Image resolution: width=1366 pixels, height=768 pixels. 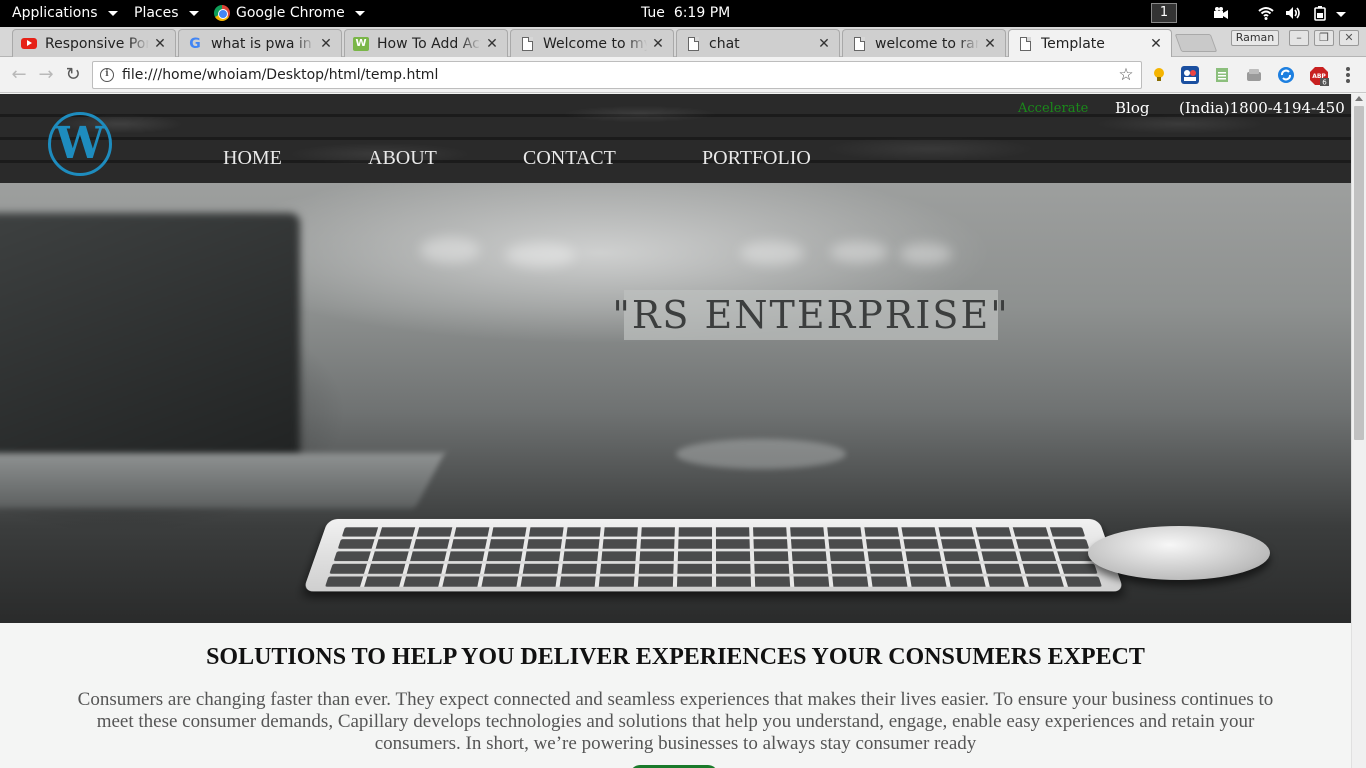 I want to click on scrollbar-thumb, so click(x=1359, y=273).